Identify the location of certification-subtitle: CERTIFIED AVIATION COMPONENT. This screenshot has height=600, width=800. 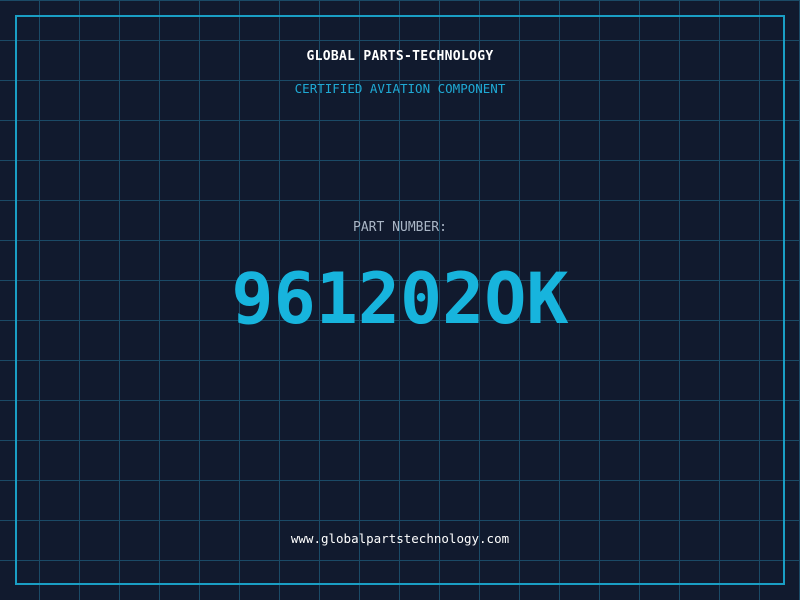
(400, 88).